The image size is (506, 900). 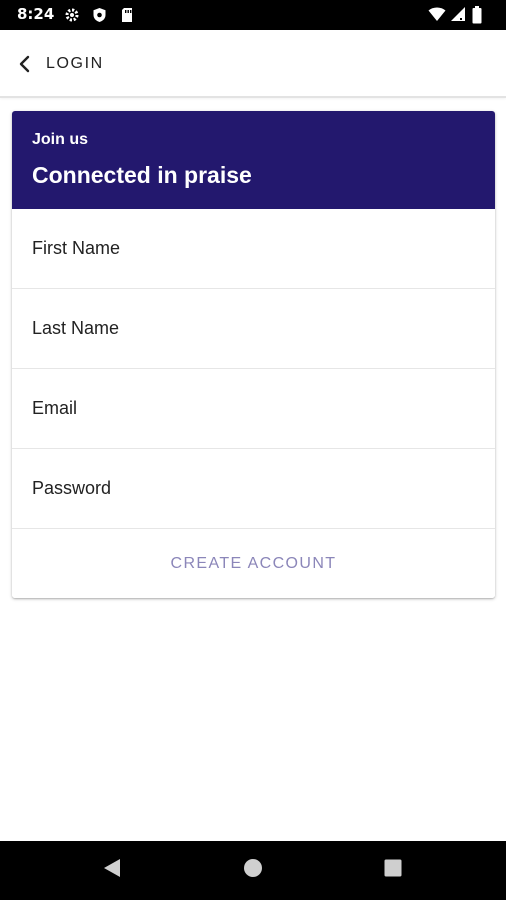 What do you see at coordinates (75, 63) in the screenshot?
I see `back-button-label: LOGIN` at bounding box center [75, 63].